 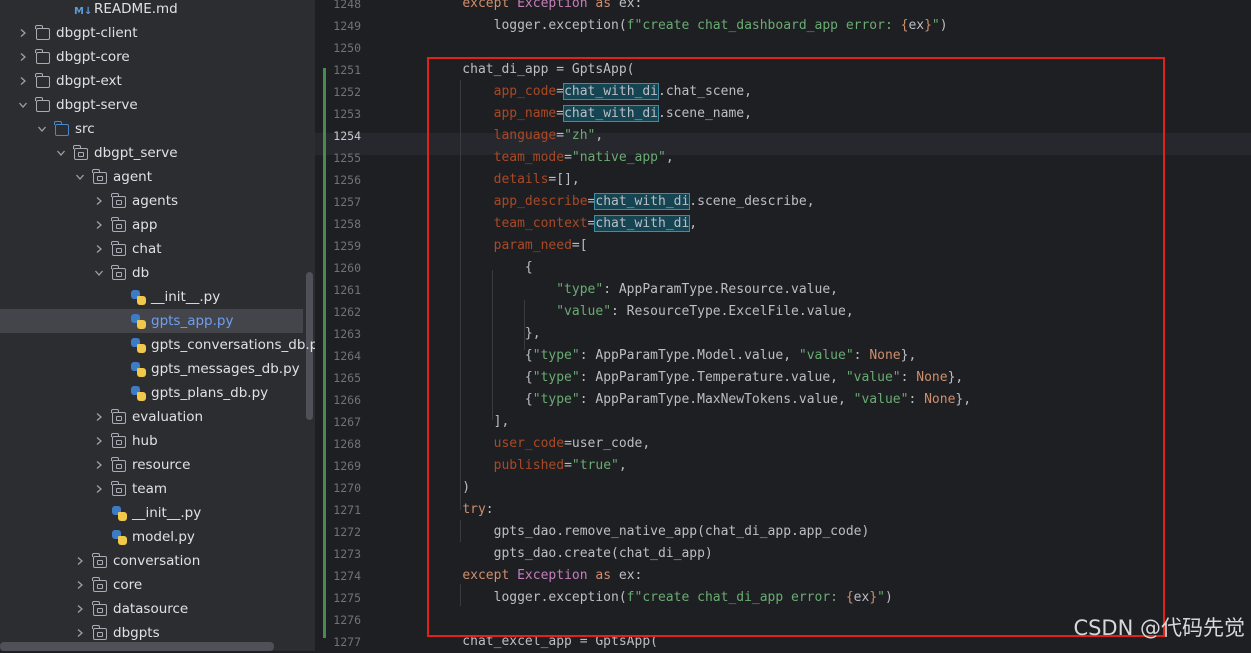 I want to click on tree-item-label: gpts_plans_db.py, so click(x=210, y=393).